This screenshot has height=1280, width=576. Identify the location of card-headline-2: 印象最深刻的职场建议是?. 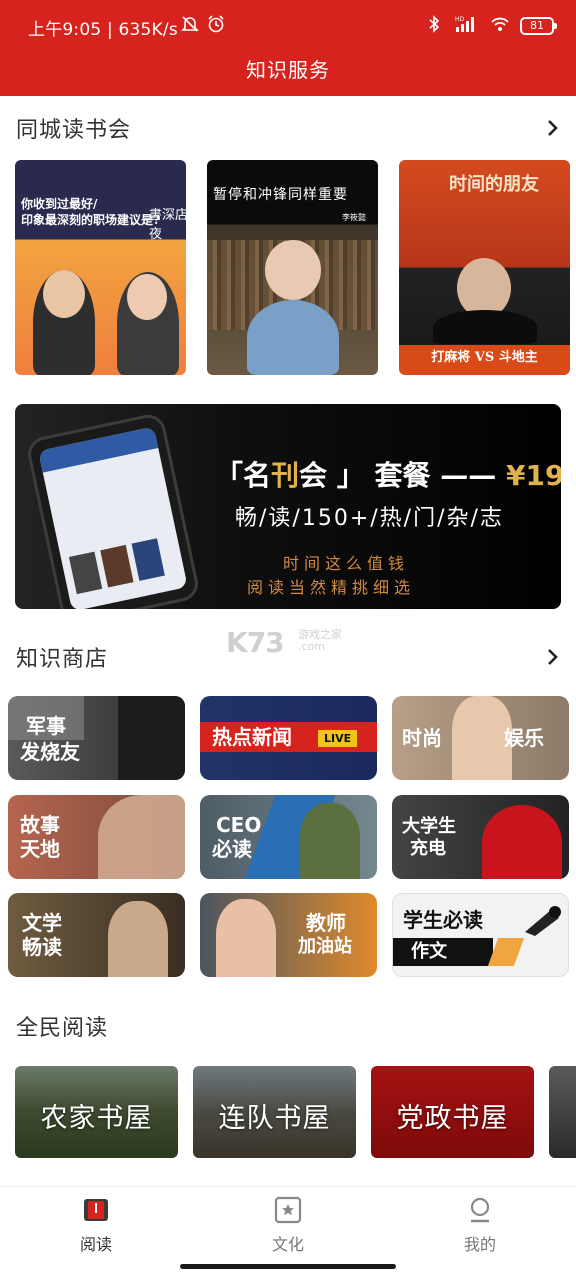
(91, 220).